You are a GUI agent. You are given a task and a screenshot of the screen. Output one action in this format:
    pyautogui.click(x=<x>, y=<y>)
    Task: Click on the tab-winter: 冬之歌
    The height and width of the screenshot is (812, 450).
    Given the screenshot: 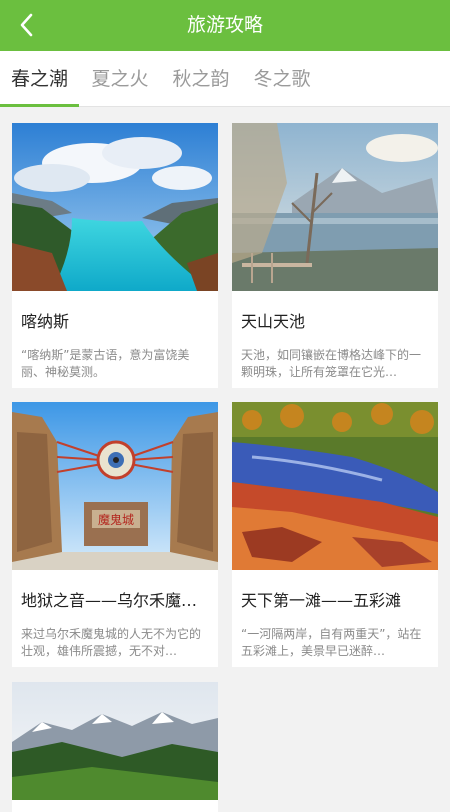 What is the action you would take?
    pyautogui.click(x=282, y=79)
    